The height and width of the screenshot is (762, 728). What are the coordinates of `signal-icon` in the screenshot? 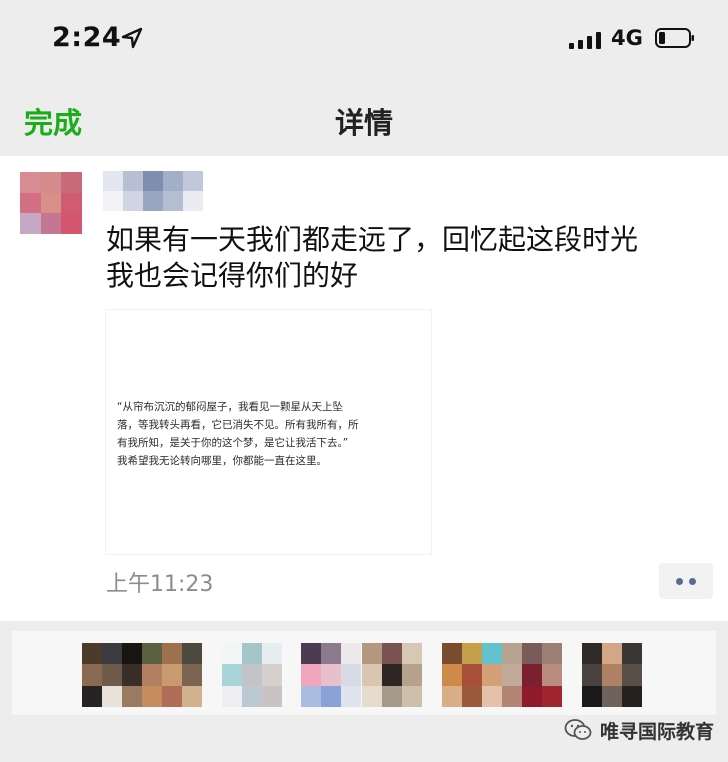 It's located at (585, 40).